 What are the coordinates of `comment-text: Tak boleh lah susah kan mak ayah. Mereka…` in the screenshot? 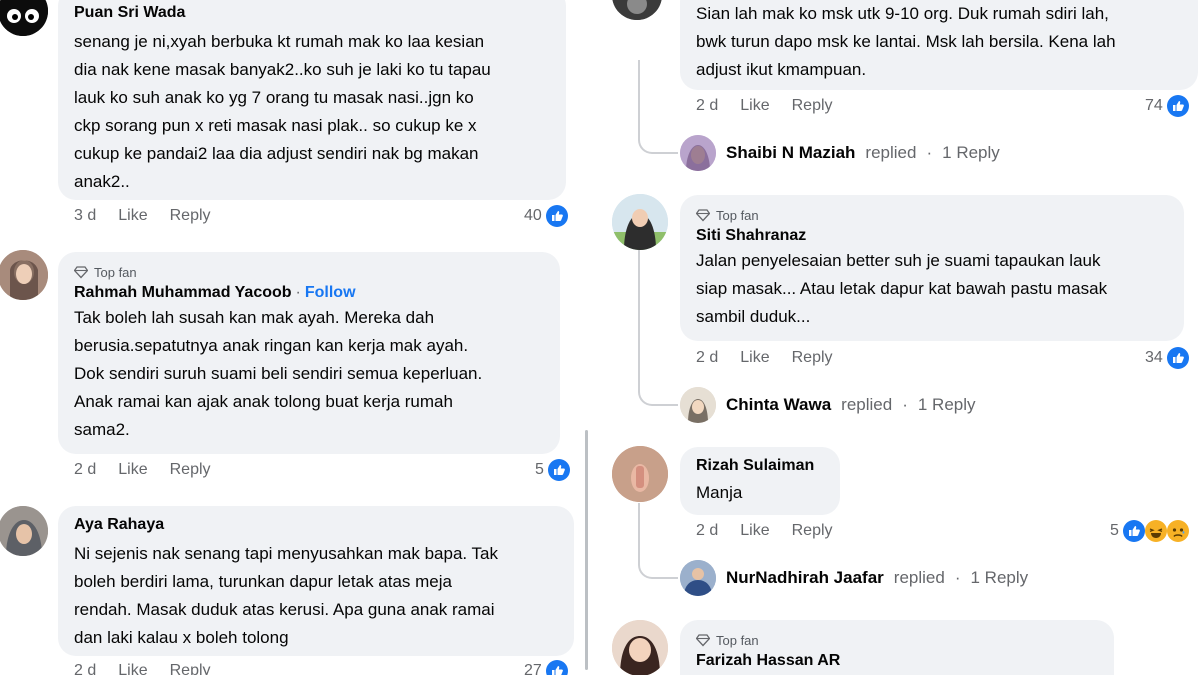 It's located at (278, 373).